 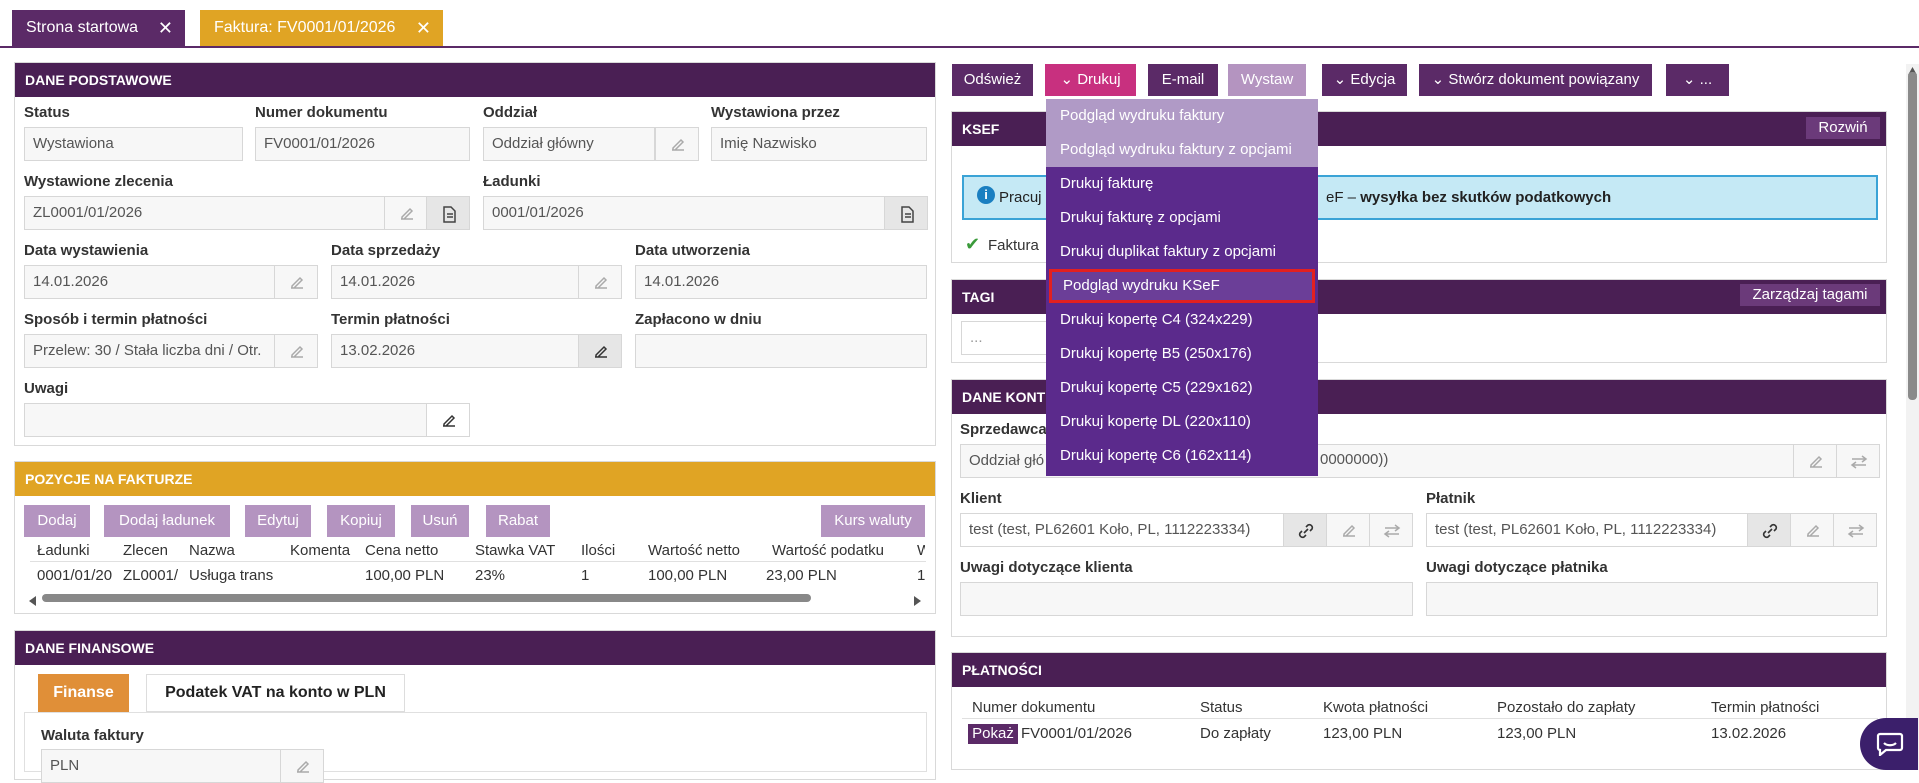 What do you see at coordinates (1182, 286) in the screenshot?
I see `menu-item-preview-ksef: Podgląd wydruku KSeF` at bounding box center [1182, 286].